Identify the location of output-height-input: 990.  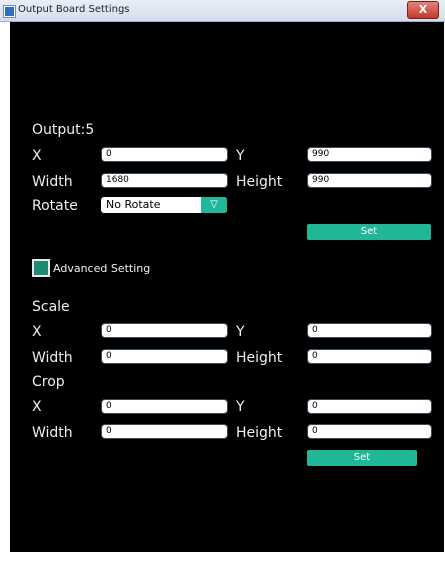
(369, 180).